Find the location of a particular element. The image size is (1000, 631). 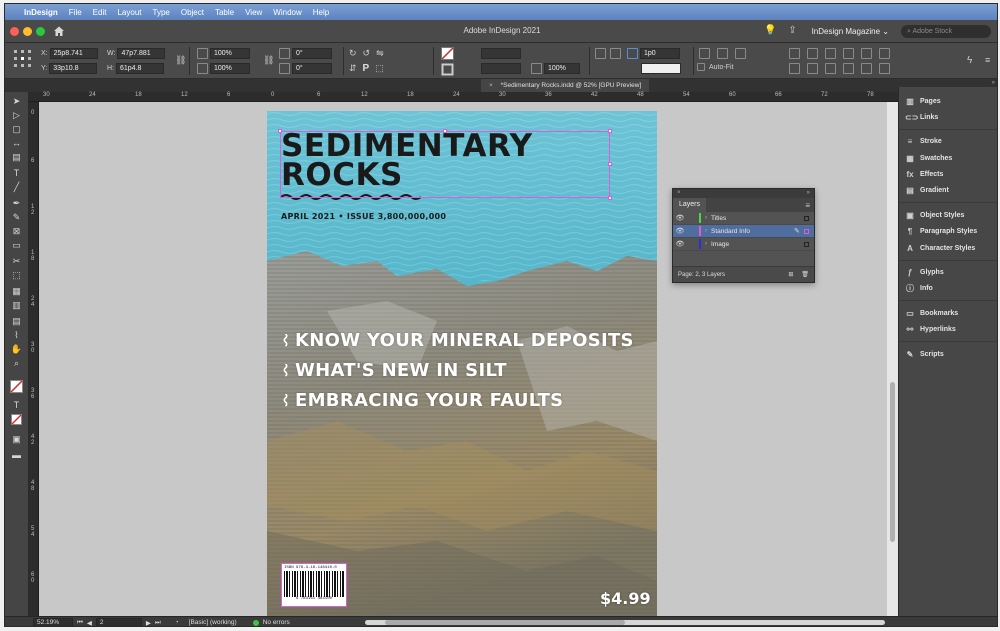

distribute-right-icon is located at coordinates (830, 68).